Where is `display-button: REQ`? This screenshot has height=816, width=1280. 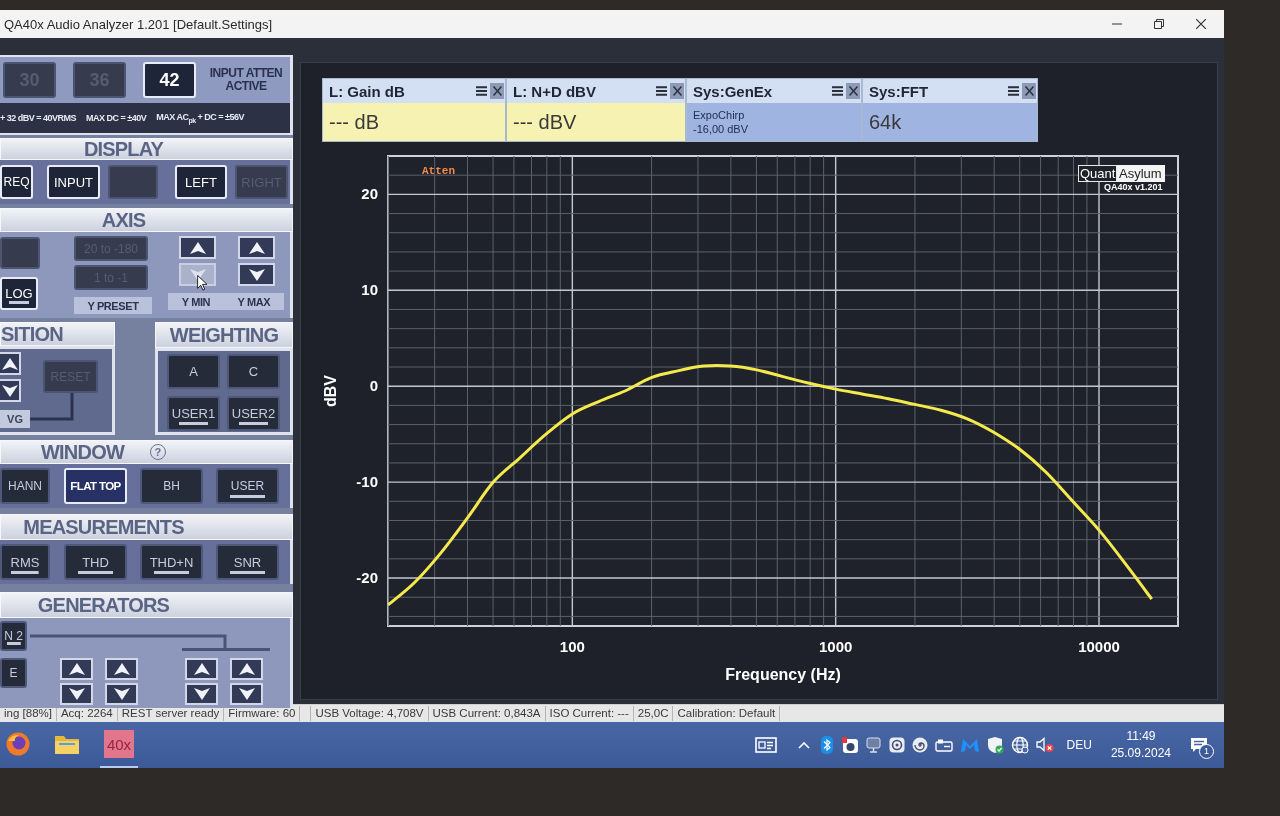 display-button: REQ is located at coordinates (16, 182).